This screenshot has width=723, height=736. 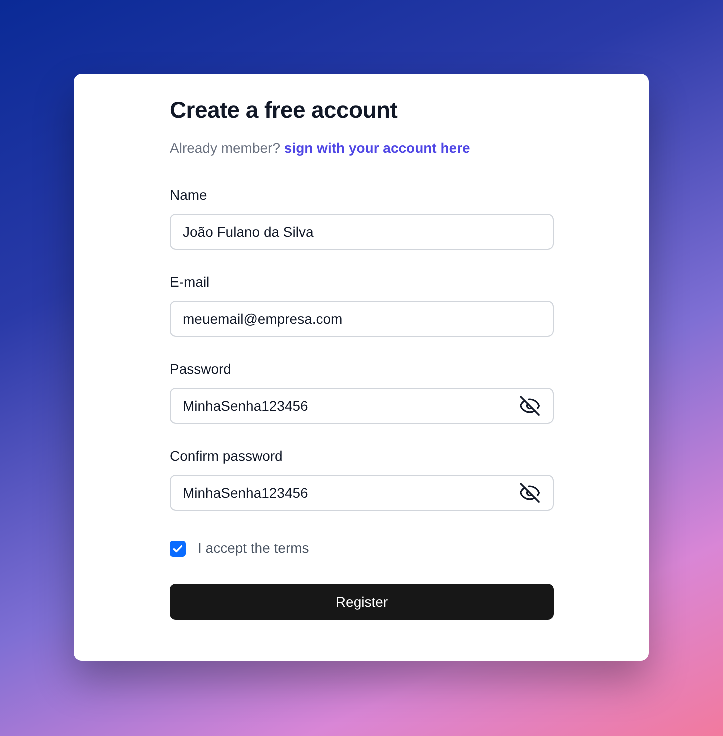 What do you see at coordinates (190, 282) in the screenshot?
I see `field-label: E-mail` at bounding box center [190, 282].